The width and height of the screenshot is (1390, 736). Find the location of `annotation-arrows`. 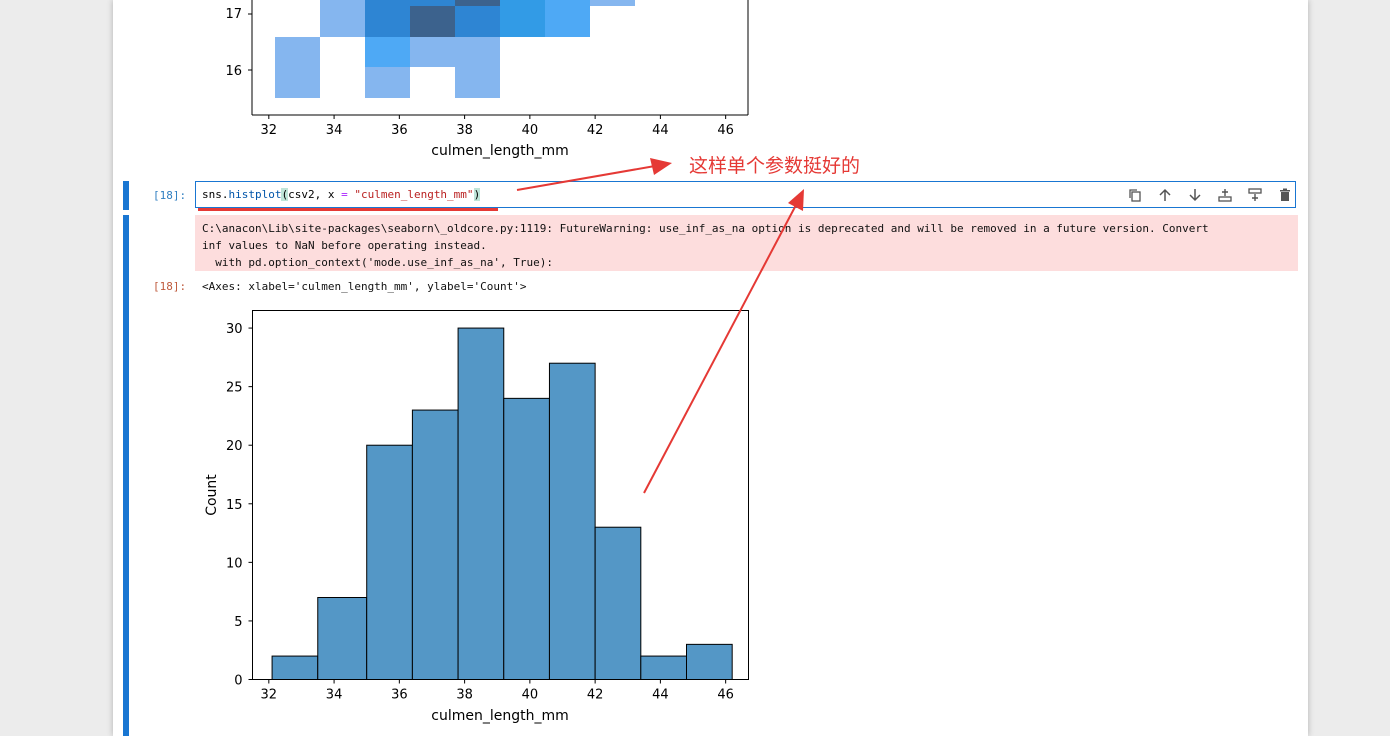

annotation-arrows is located at coordinates (660, 326).